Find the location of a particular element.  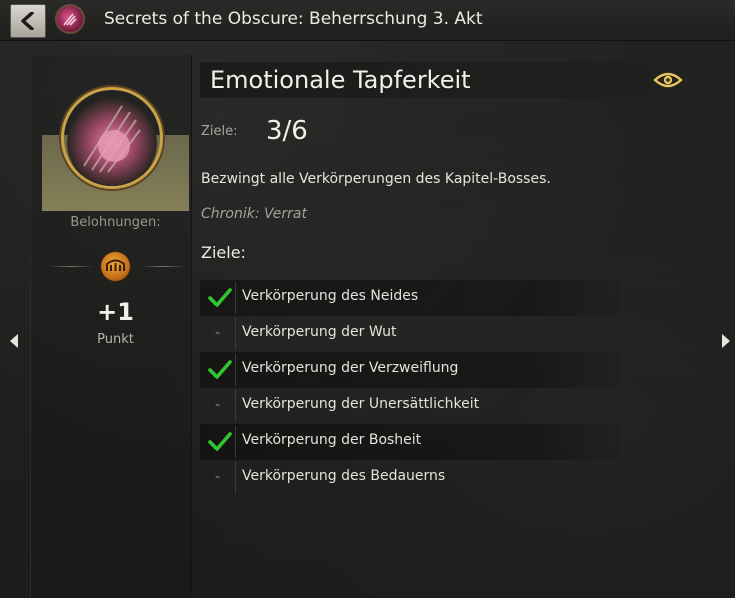

goal-progress: 3/6 is located at coordinates (287, 131).